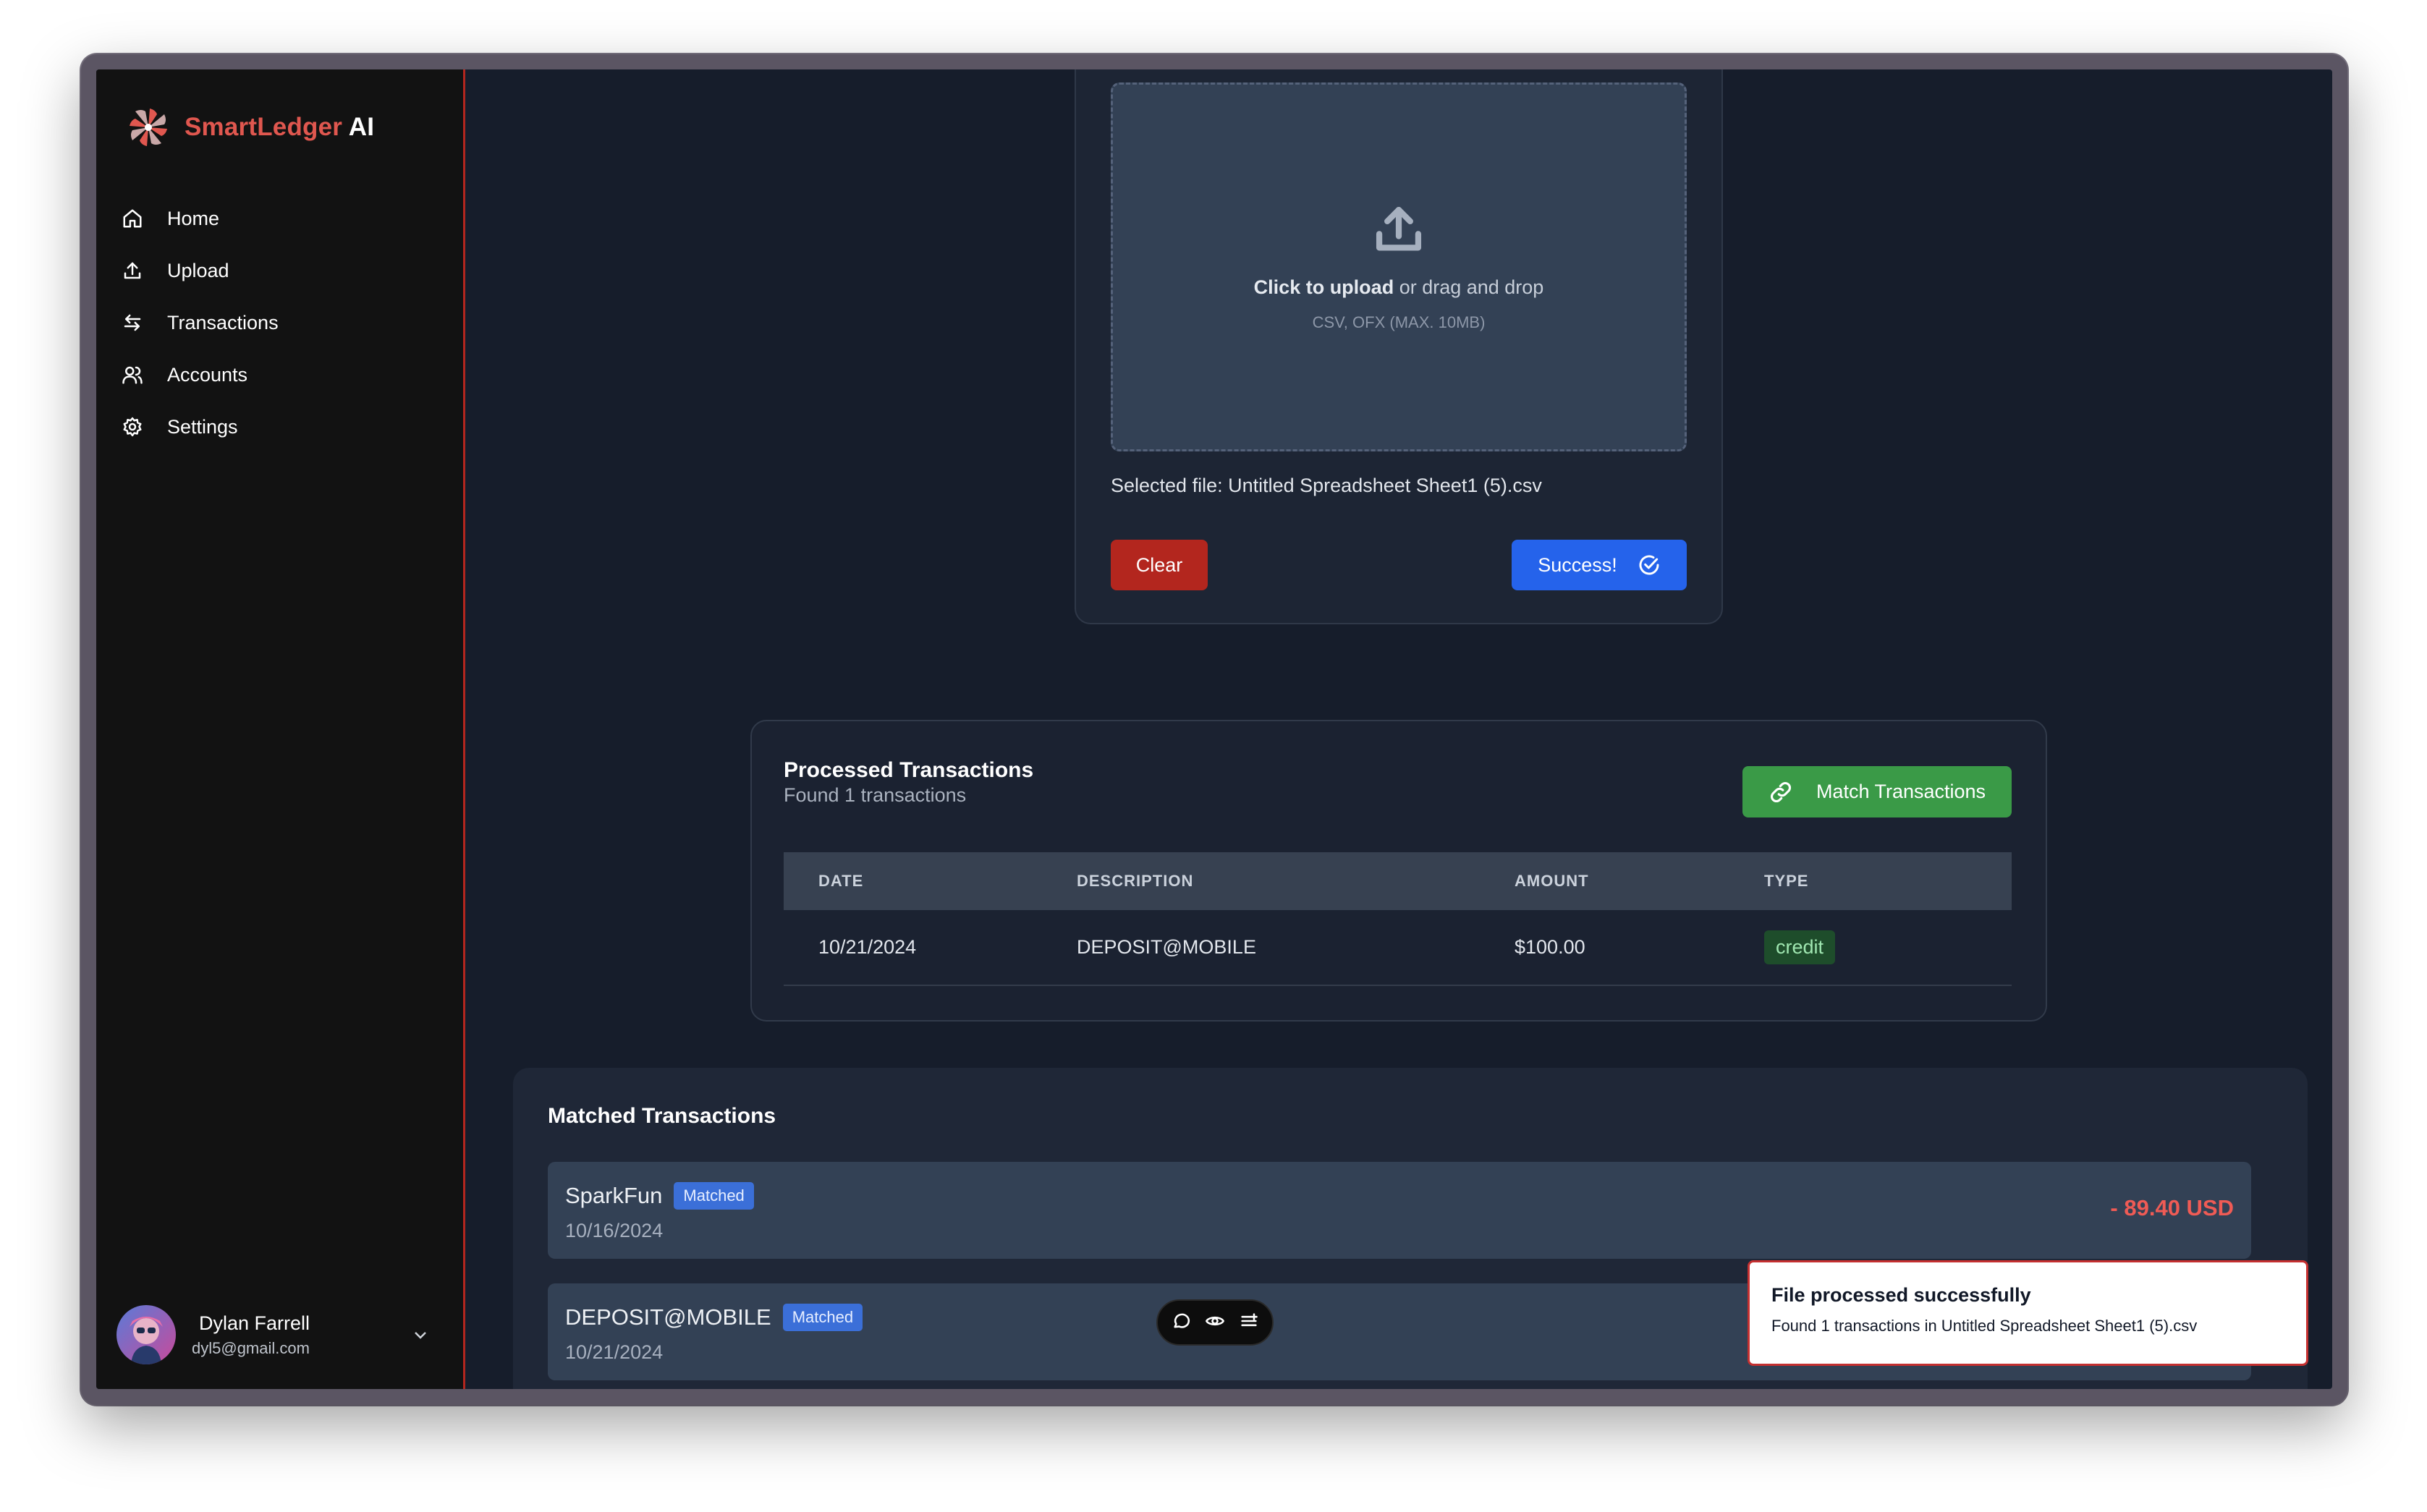 Image resolution: width=2427 pixels, height=1512 pixels. I want to click on sidebar-item-transactions: Transactions, so click(284, 323).